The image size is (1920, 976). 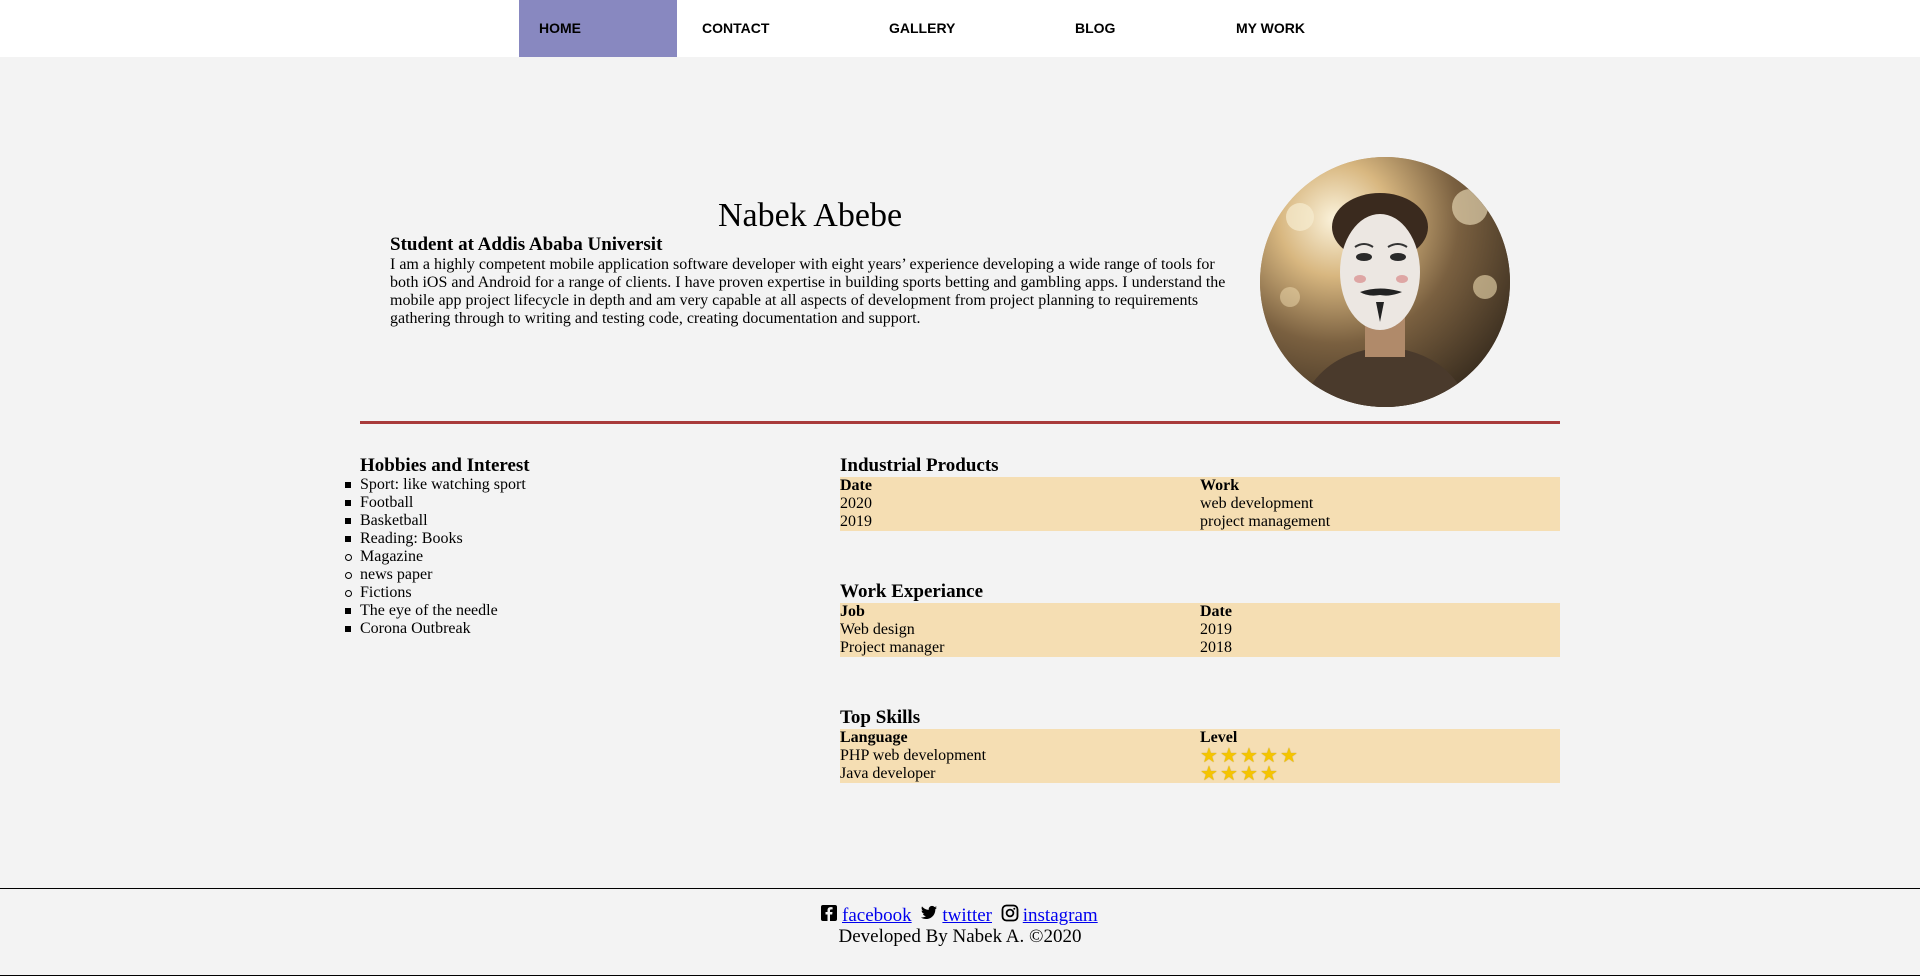 What do you see at coordinates (1220, 485) in the screenshot?
I see `table-header-cell: Work` at bounding box center [1220, 485].